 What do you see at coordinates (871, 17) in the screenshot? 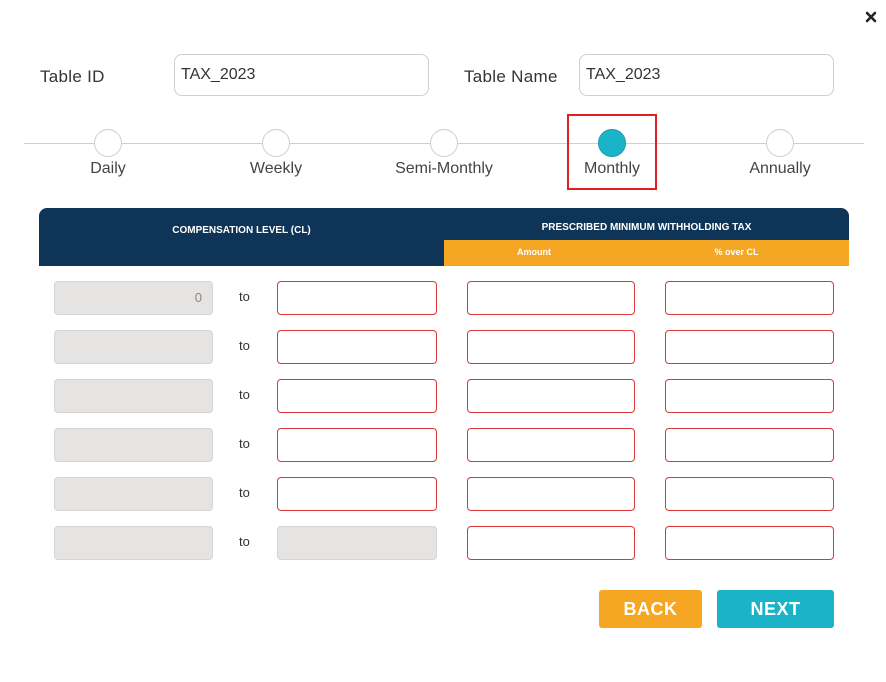
I see `close-icon` at bounding box center [871, 17].